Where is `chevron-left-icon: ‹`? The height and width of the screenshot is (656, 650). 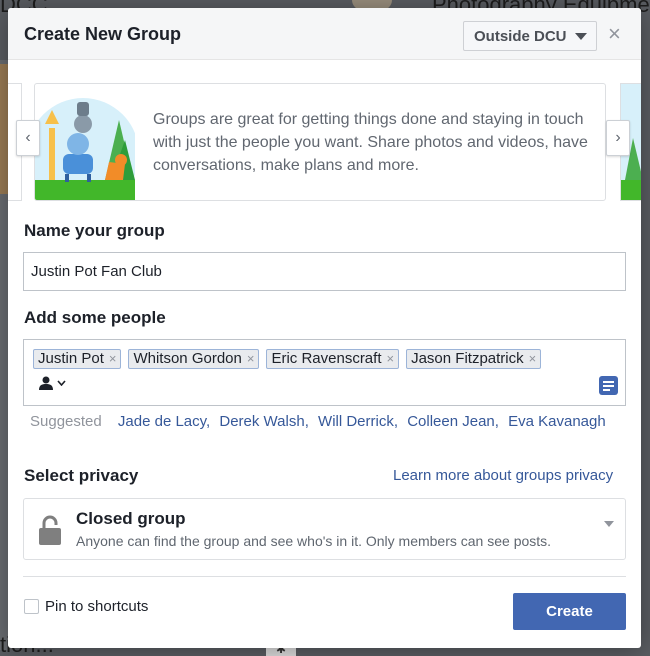
chevron-left-icon: ‹ is located at coordinates (28, 137).